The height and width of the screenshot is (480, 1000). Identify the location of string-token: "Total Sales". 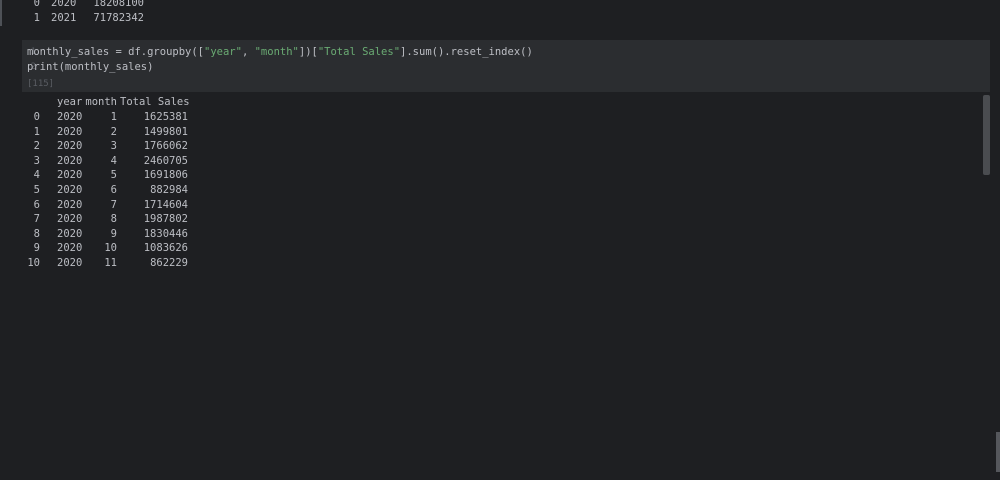
(359, 52).